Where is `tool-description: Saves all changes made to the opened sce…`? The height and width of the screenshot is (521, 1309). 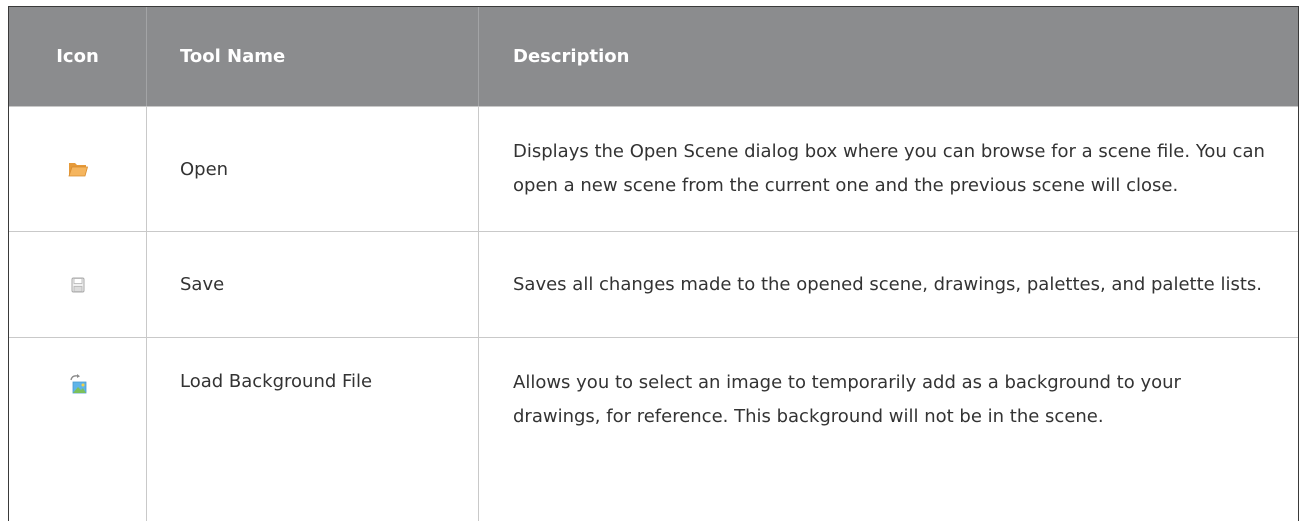
tool-description: Saves all changes made to the opened sce… is located at coordinates (888, 284).